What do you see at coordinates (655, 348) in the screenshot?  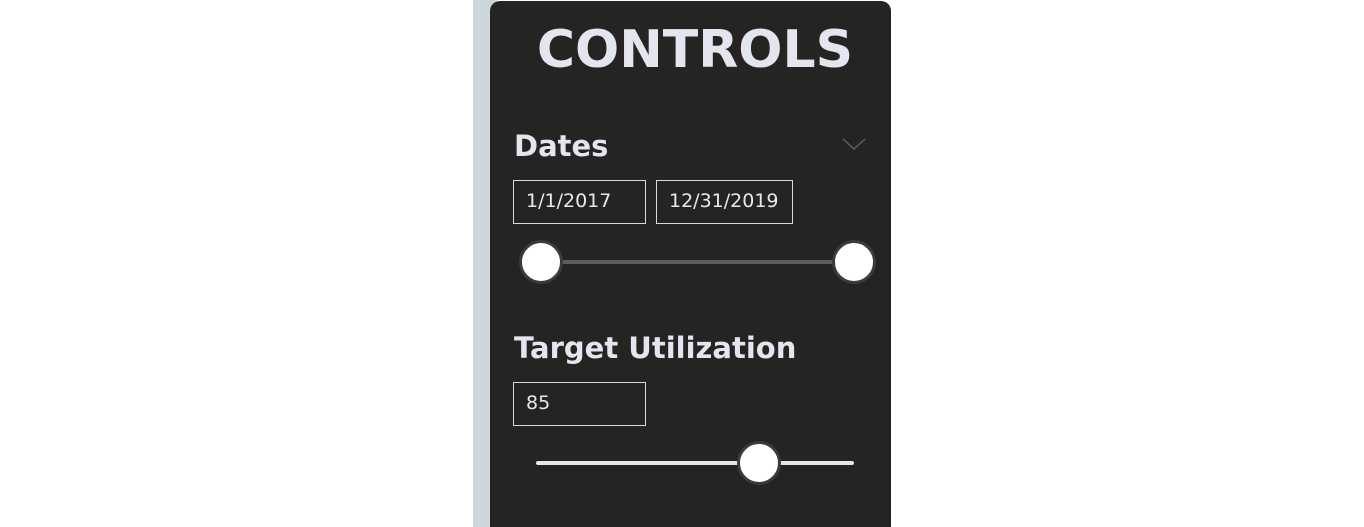 I see `target-utilization-label: Target Utilization` at bounding box center [655, 348].